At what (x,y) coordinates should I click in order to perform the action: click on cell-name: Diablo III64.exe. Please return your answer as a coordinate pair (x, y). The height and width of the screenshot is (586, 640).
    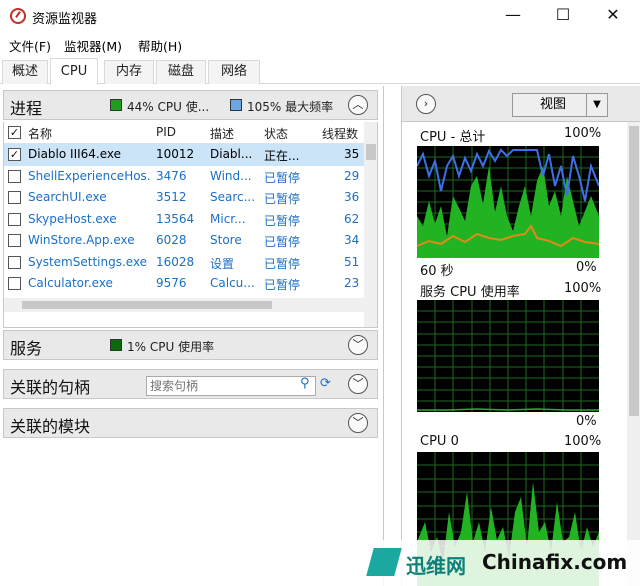
    Looking at the image, I should click on (75, 154).